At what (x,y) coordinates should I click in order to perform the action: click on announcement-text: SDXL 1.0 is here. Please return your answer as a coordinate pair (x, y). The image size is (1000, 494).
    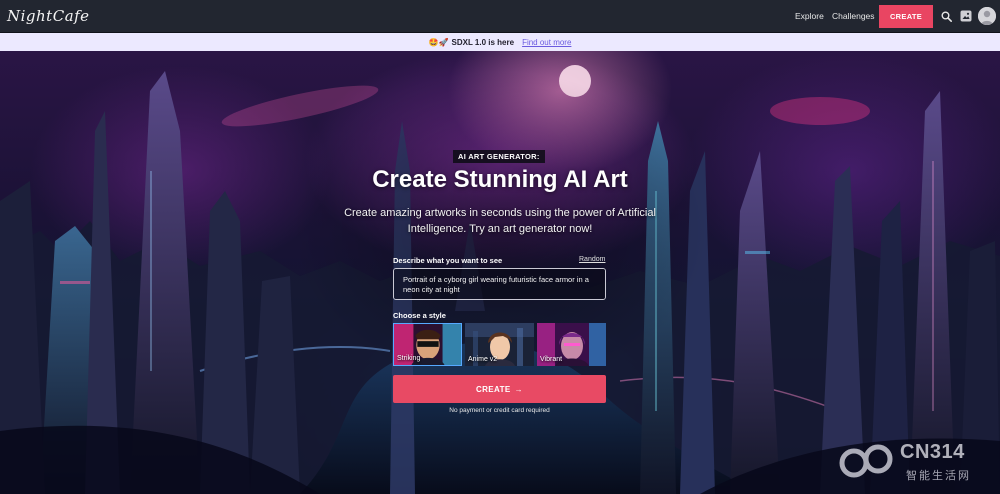
    Looking at the image, I should click on (483, 42).